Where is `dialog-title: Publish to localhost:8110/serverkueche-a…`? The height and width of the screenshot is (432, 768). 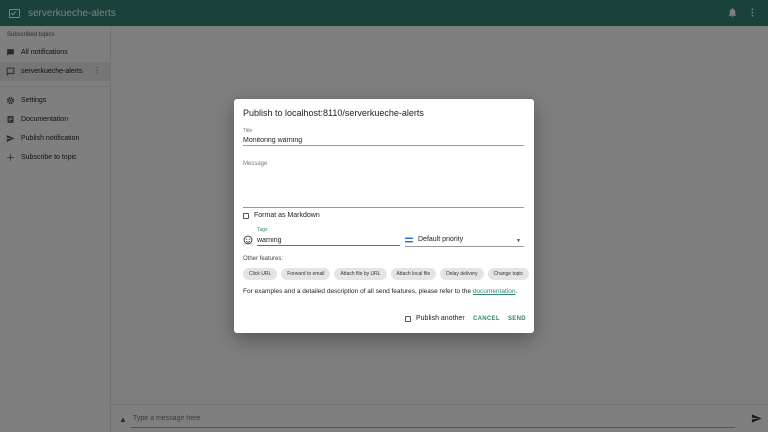 dialog-title: Publish to localhost:8110/serverkueche-a… is located at coordinates (333, 113).